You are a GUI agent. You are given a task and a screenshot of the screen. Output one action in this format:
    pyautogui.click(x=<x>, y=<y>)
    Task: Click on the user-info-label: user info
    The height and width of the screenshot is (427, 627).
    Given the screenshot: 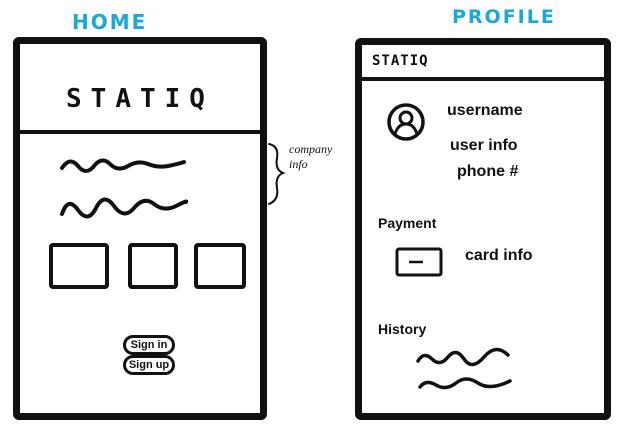 What is the action you would take?
    pyautogui.click(x=484, y=145)
    